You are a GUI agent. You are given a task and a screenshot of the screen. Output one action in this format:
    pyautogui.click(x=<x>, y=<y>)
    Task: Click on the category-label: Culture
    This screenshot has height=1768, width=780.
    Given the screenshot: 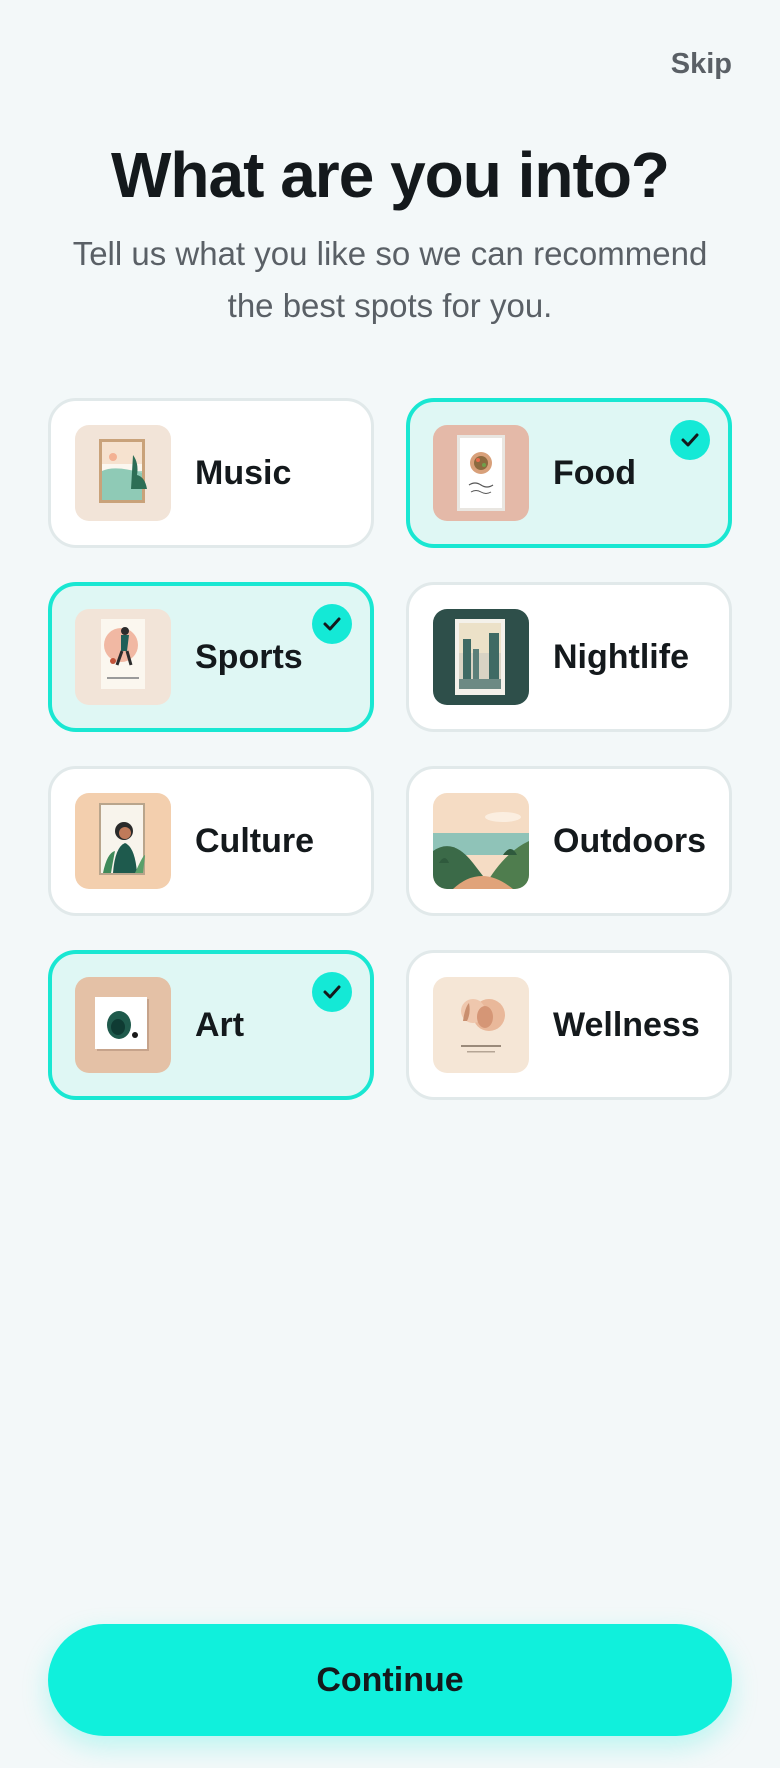 What is the action you would take?
    pyautogui.click(x=254, y=840)
    